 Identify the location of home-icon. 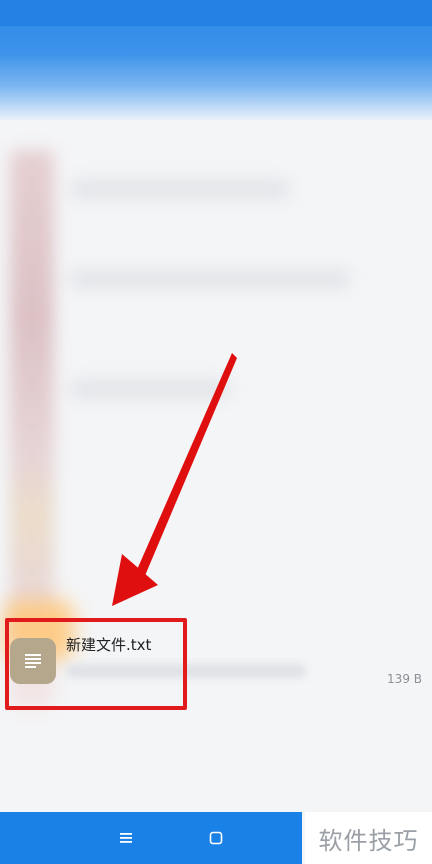
(216, 838).